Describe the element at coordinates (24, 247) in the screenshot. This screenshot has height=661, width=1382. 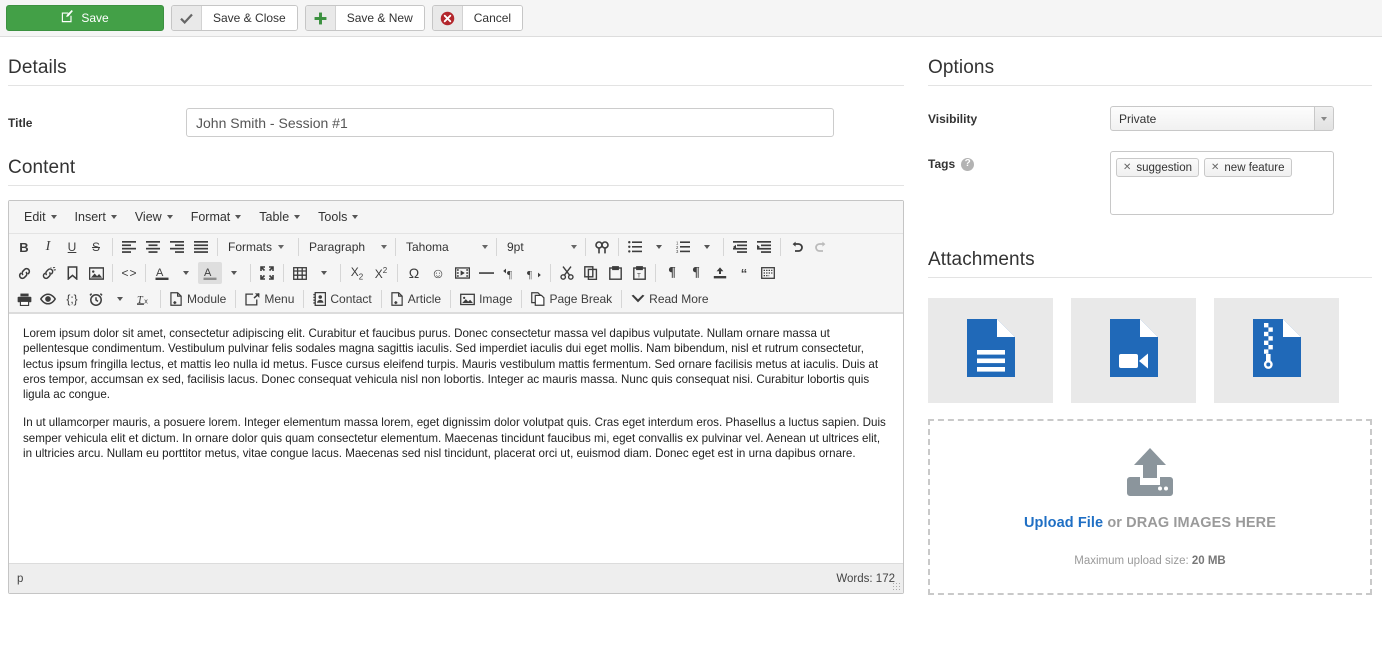
I see `bold-icon: B` at that location.